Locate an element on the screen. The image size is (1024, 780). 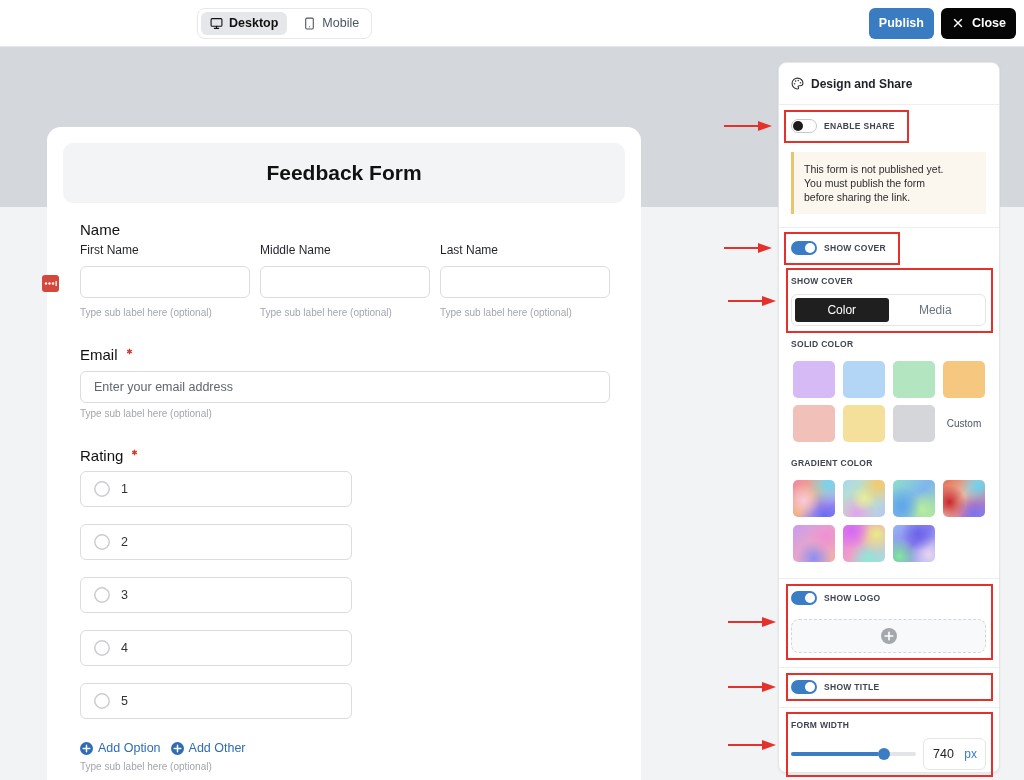
cover-type-tab: Color is located at coordinates (842, 310).